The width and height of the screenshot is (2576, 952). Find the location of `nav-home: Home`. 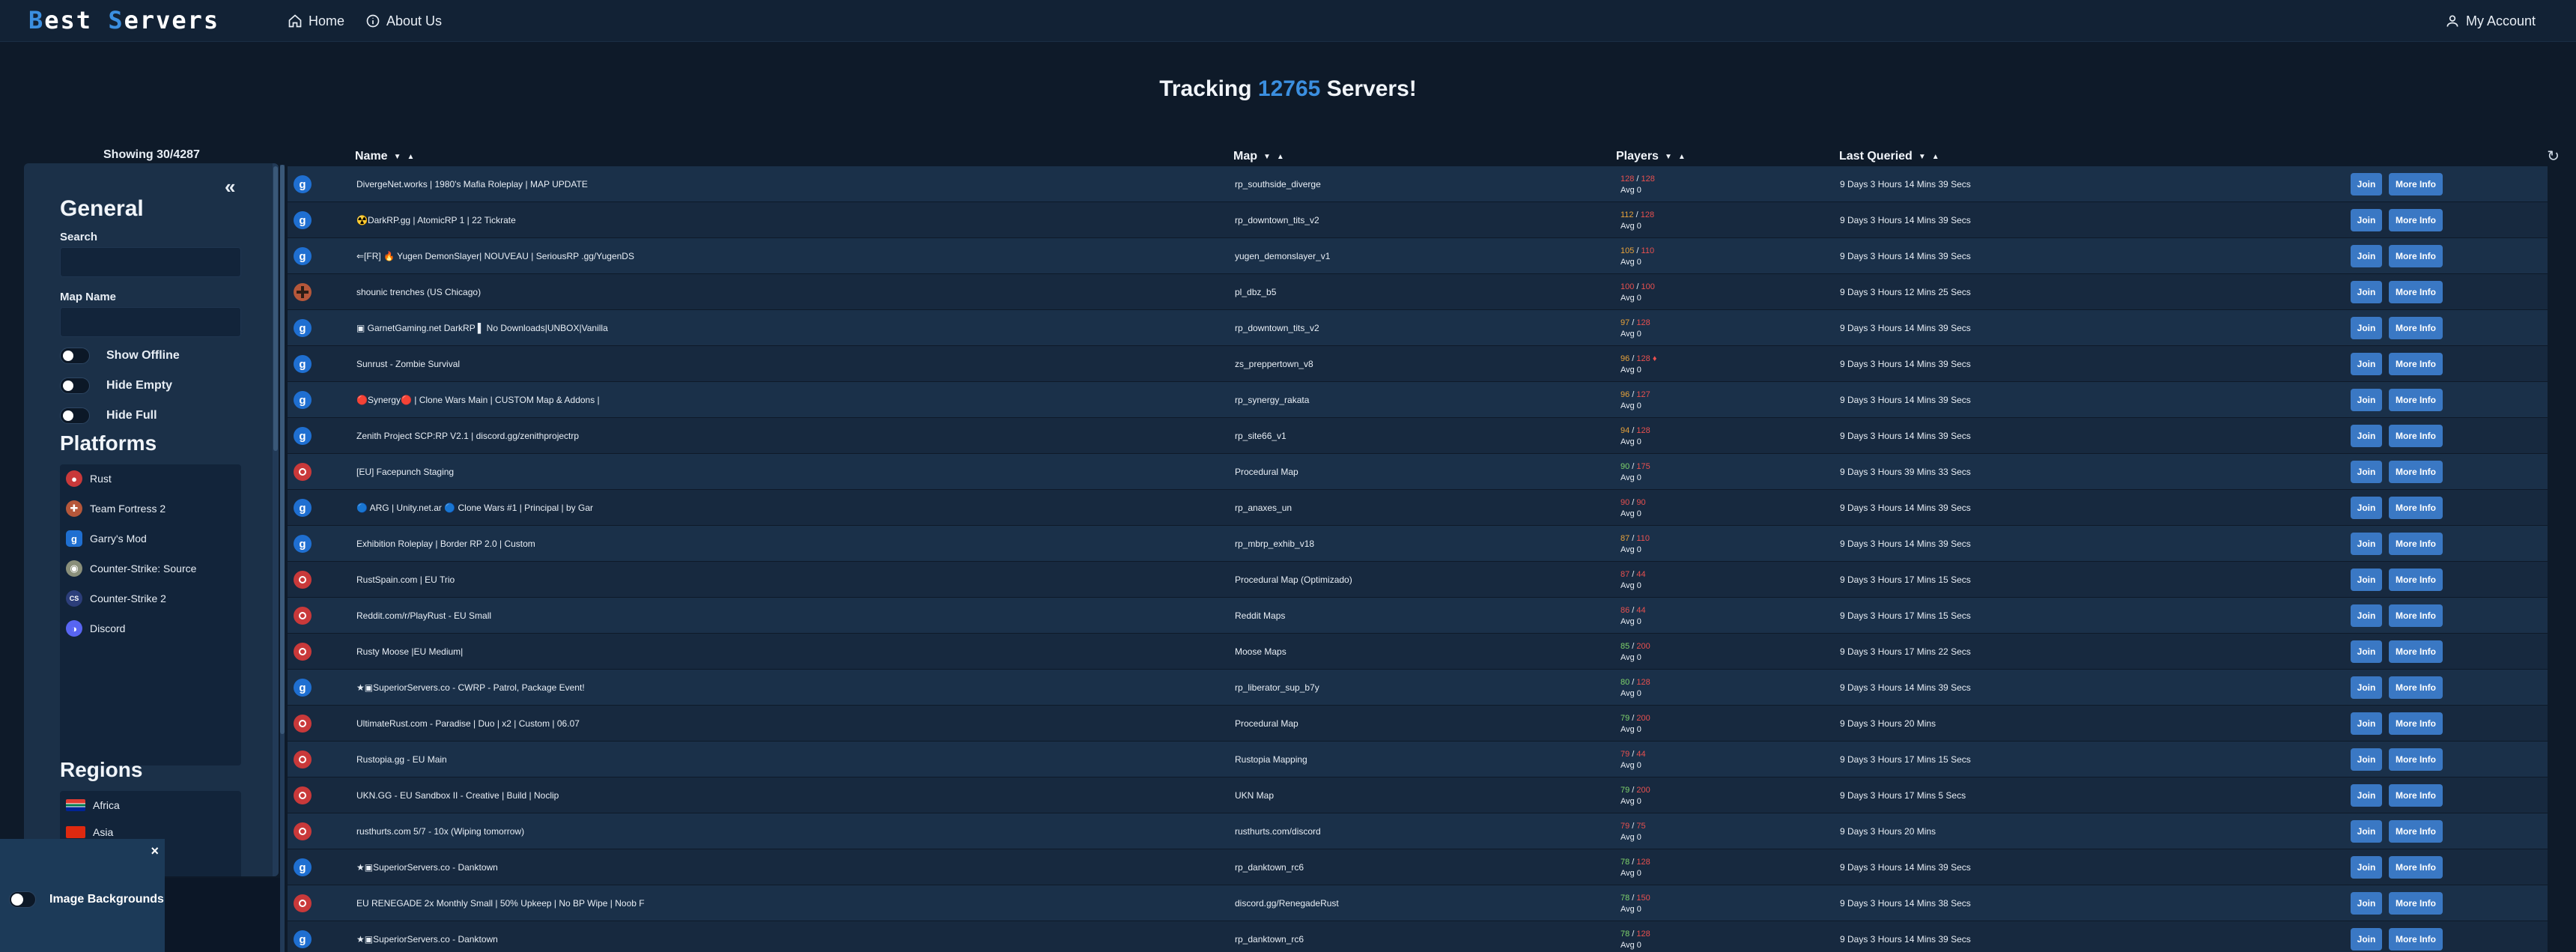

nav-home: Home is located at coordinates (316, 21).